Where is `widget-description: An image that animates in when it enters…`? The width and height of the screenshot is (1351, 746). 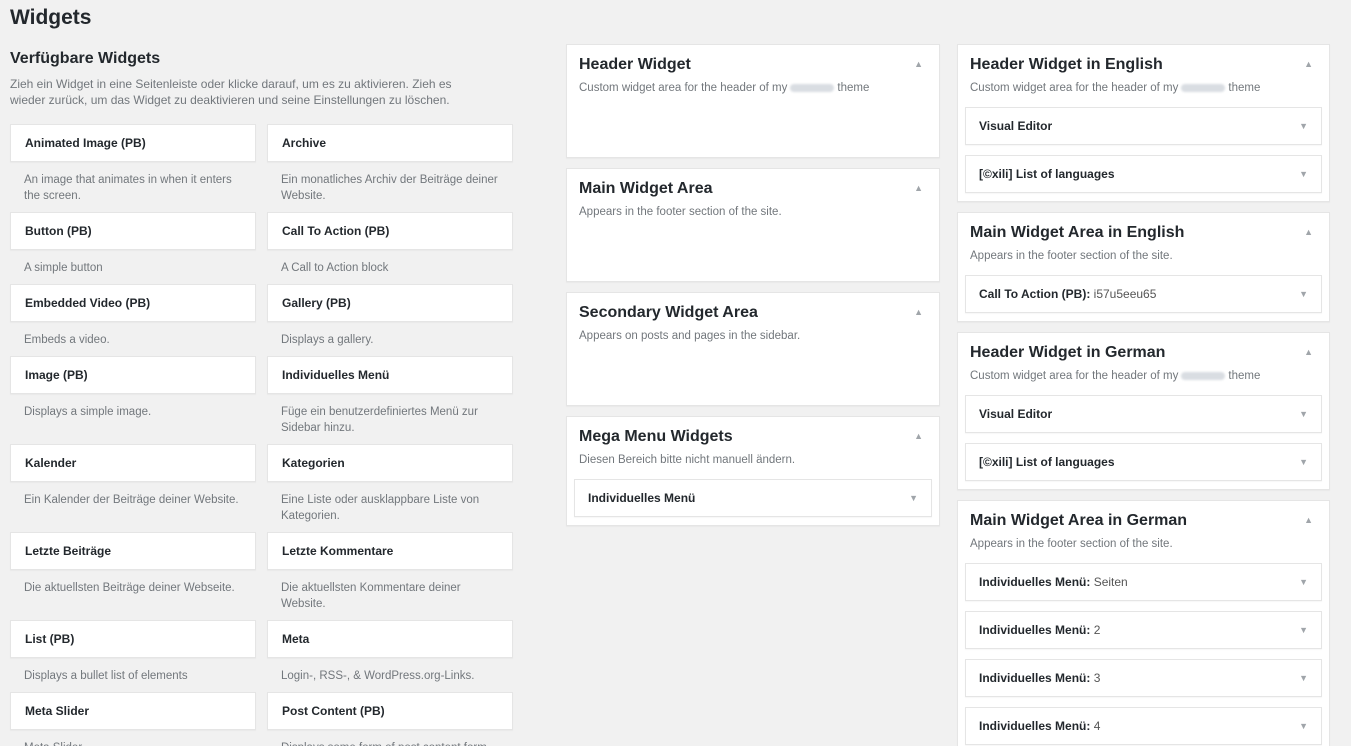 widget-description: An image that animates in when it enters… is located at coordinates (128, 188).